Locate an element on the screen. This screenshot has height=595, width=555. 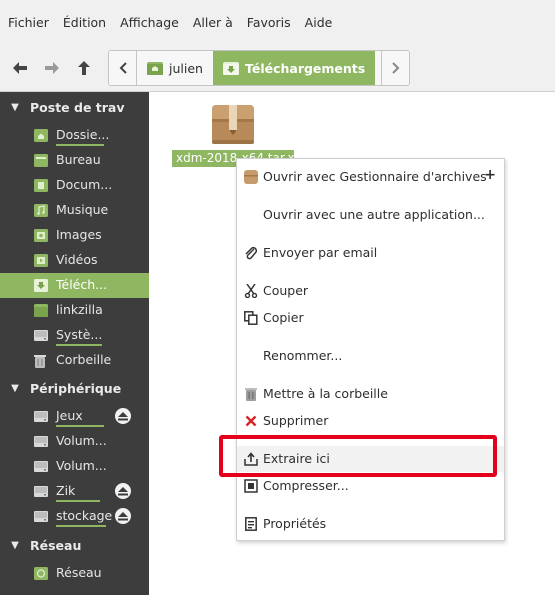
menu-item-label: Supprimer is located at coordinates (296, 420).